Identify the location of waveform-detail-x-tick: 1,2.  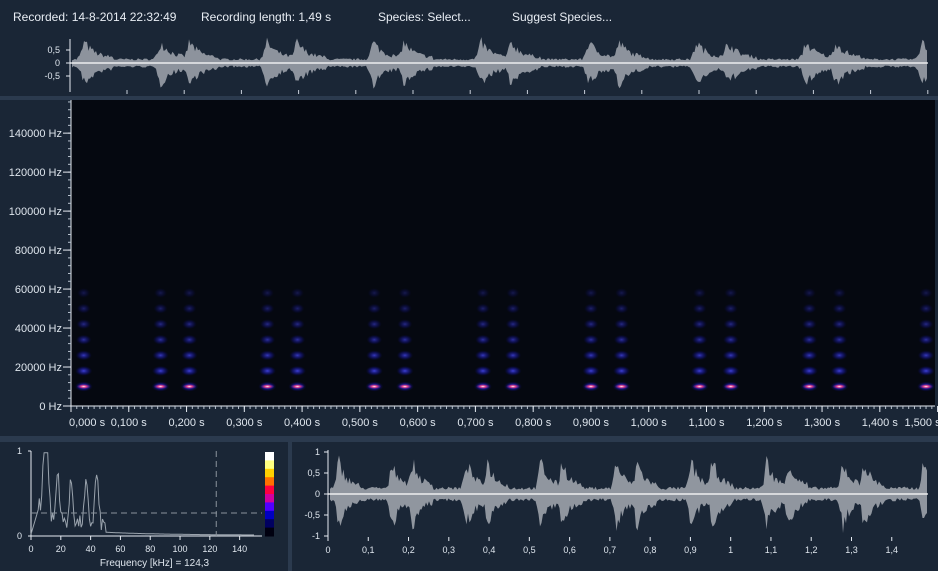
(811, 550).